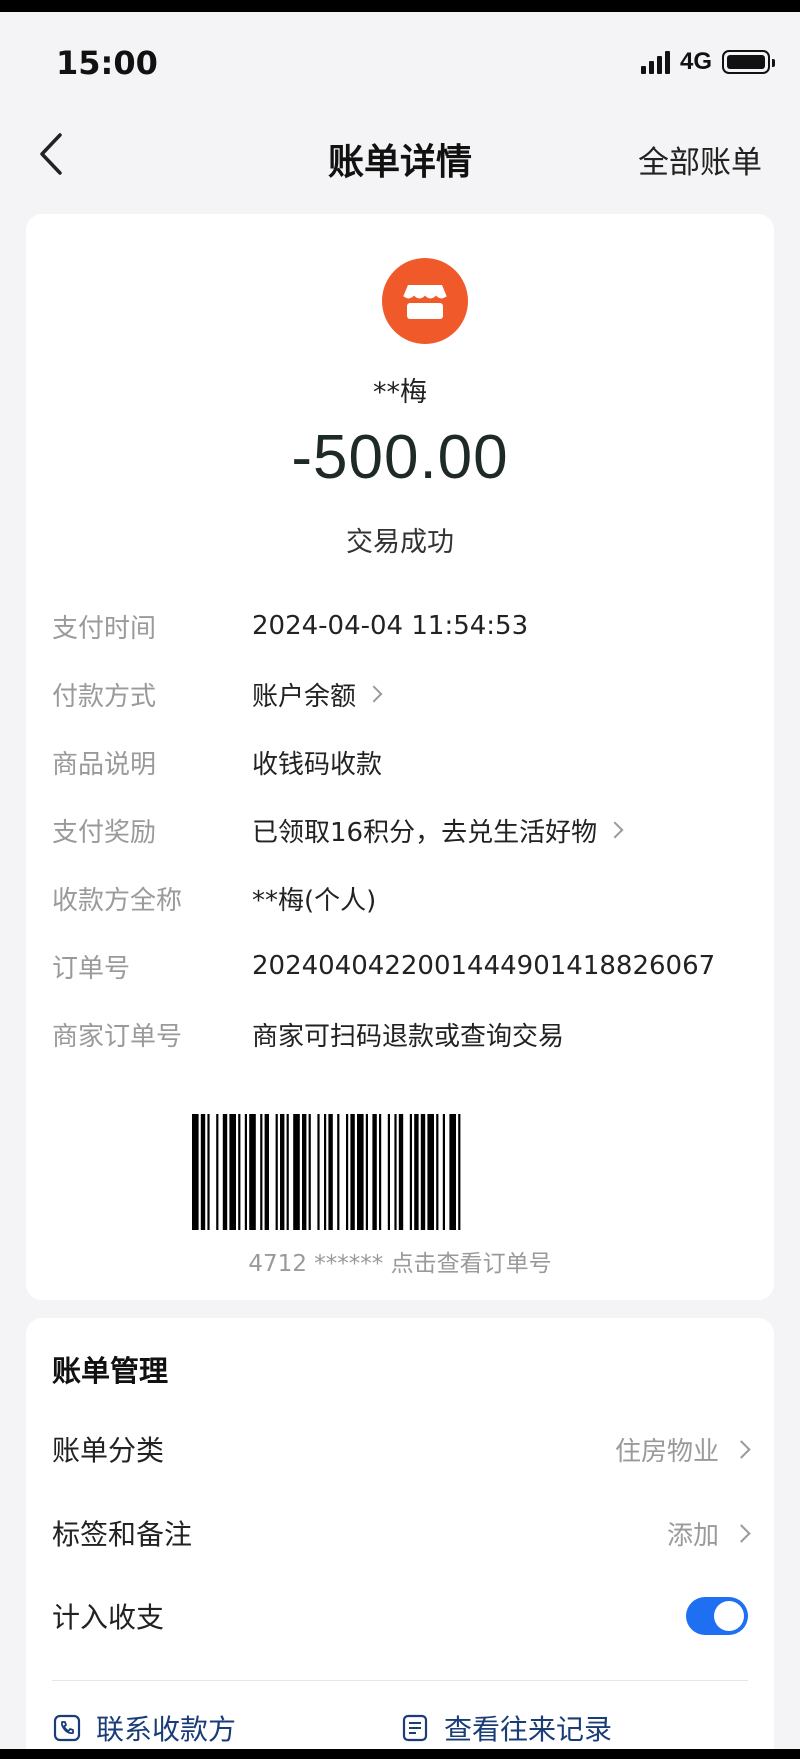  What do you see at coordinates (729, 1616) in the screenshot?
I see `toggle-knob` at bounding box center [729, 1616].